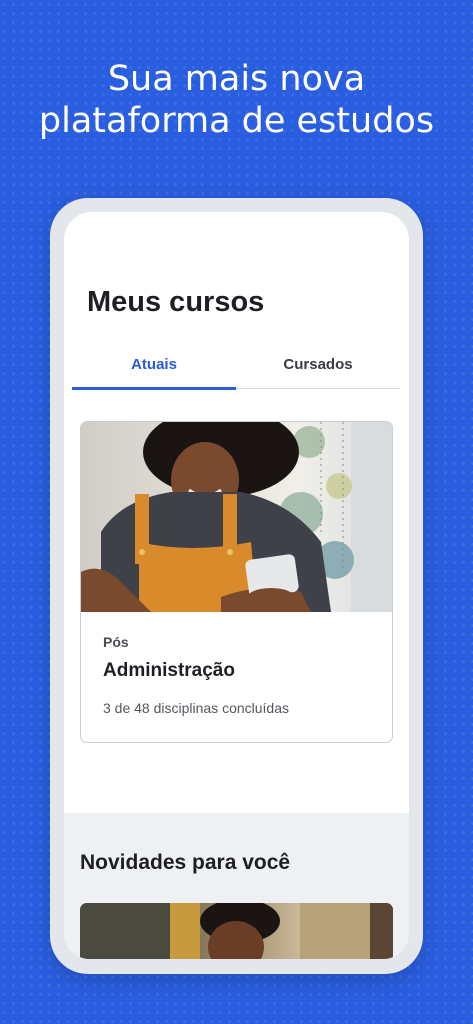 The width and height of the screenshot is (473, 1024). What do you see at coordinates (236, 886) in the screenshot?
I see `news-section: Novidades para você` at bounding box center [236, 886].